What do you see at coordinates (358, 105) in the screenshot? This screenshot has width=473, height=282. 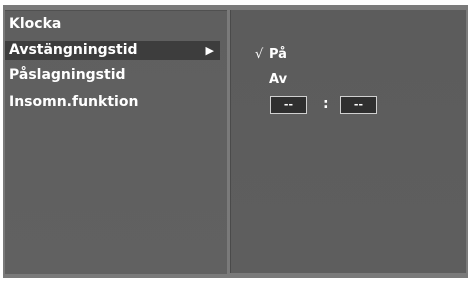 I see `minutes-field: --` at bounding box center [358, 105].